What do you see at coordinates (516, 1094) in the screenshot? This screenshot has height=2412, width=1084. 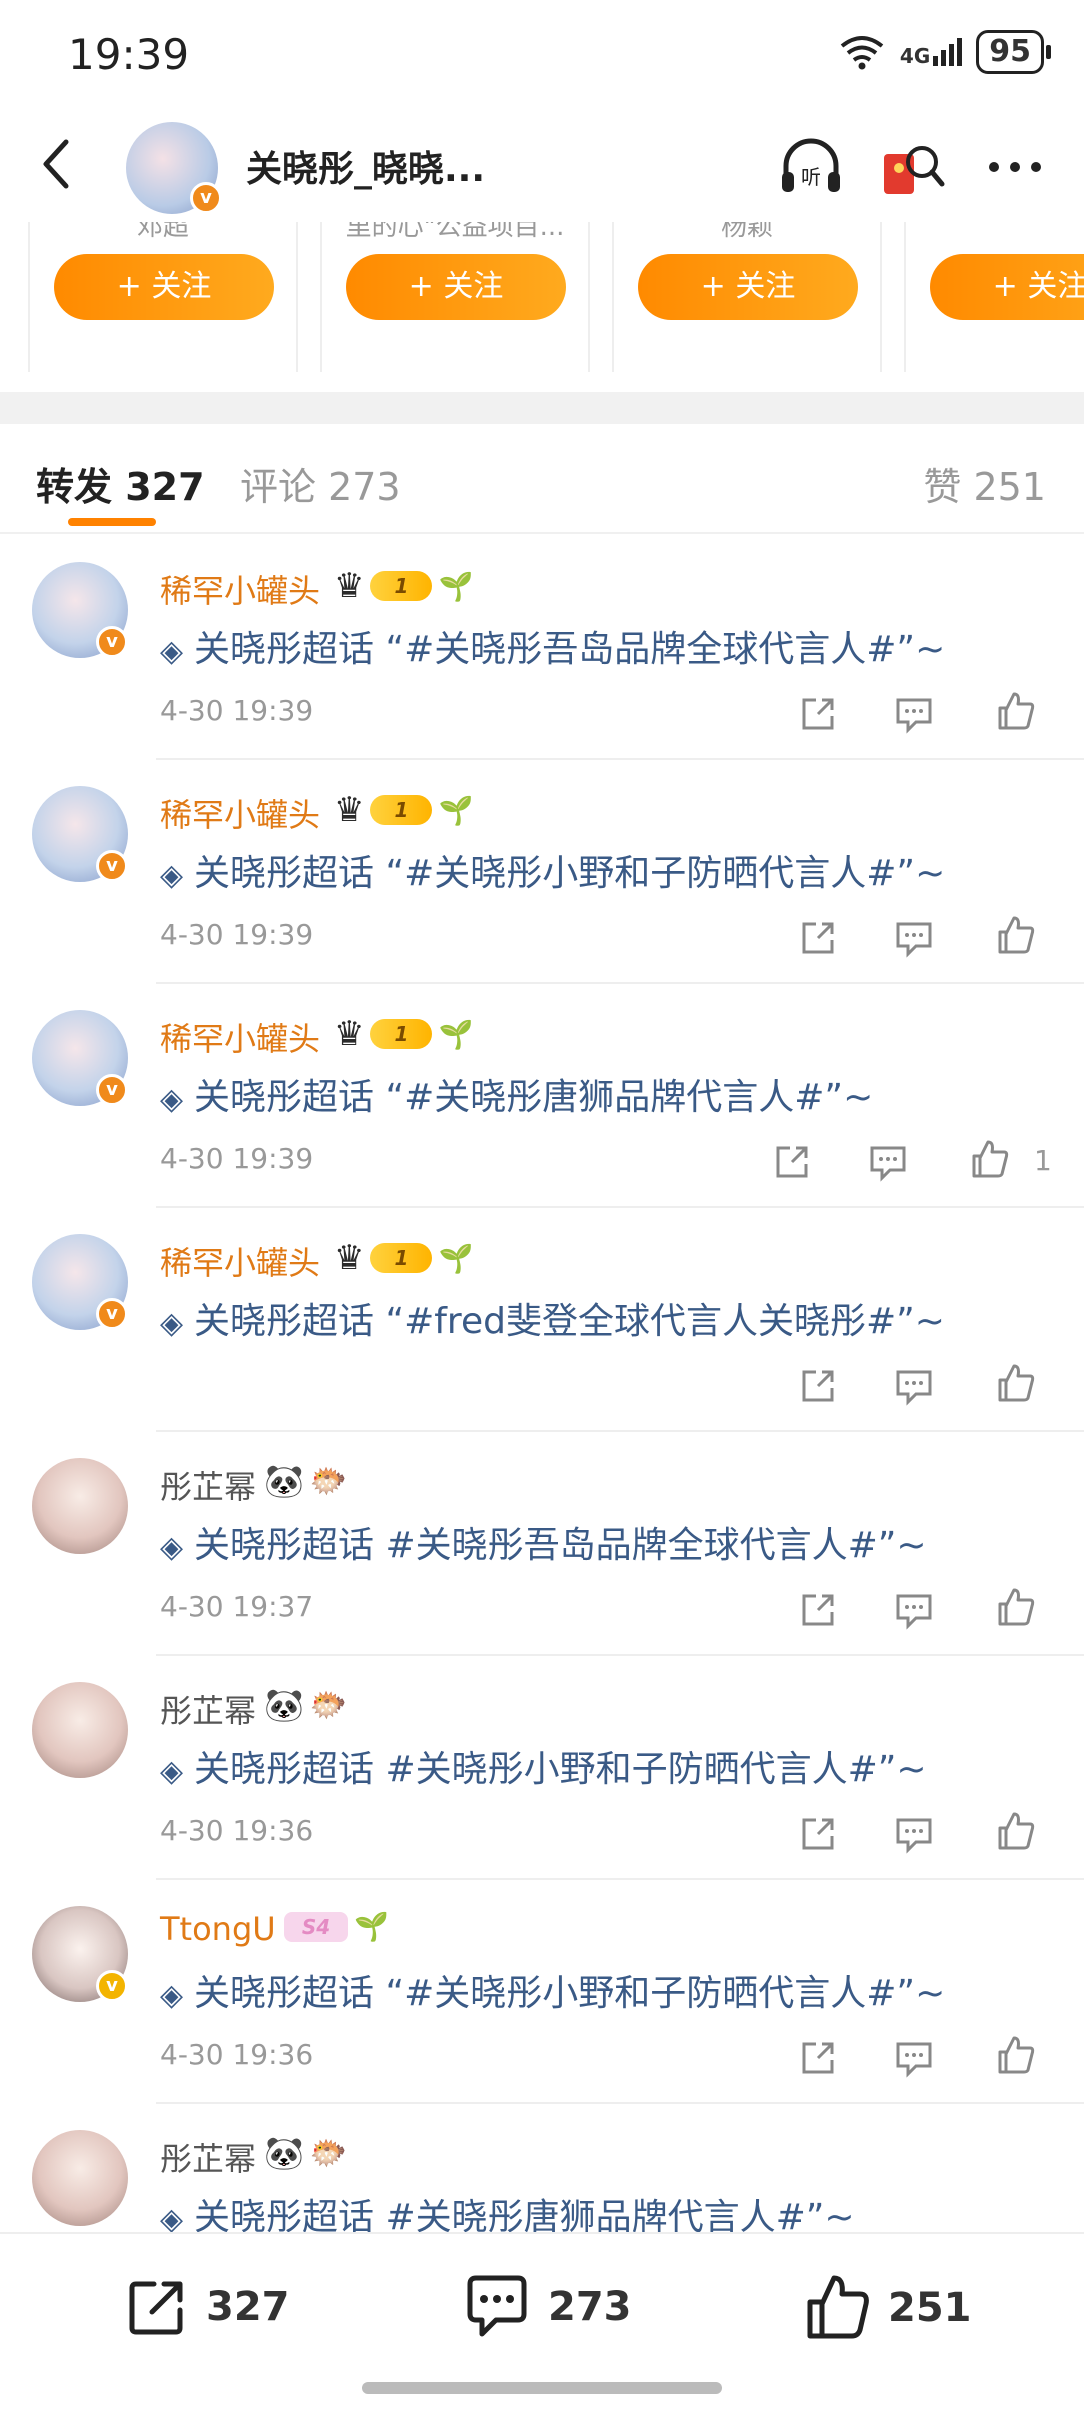 I see `repost-content: ◈ 关晓彤超话 “#关晓彤唐狮品牌代言人#”~` at bounding box center [516, 1094].